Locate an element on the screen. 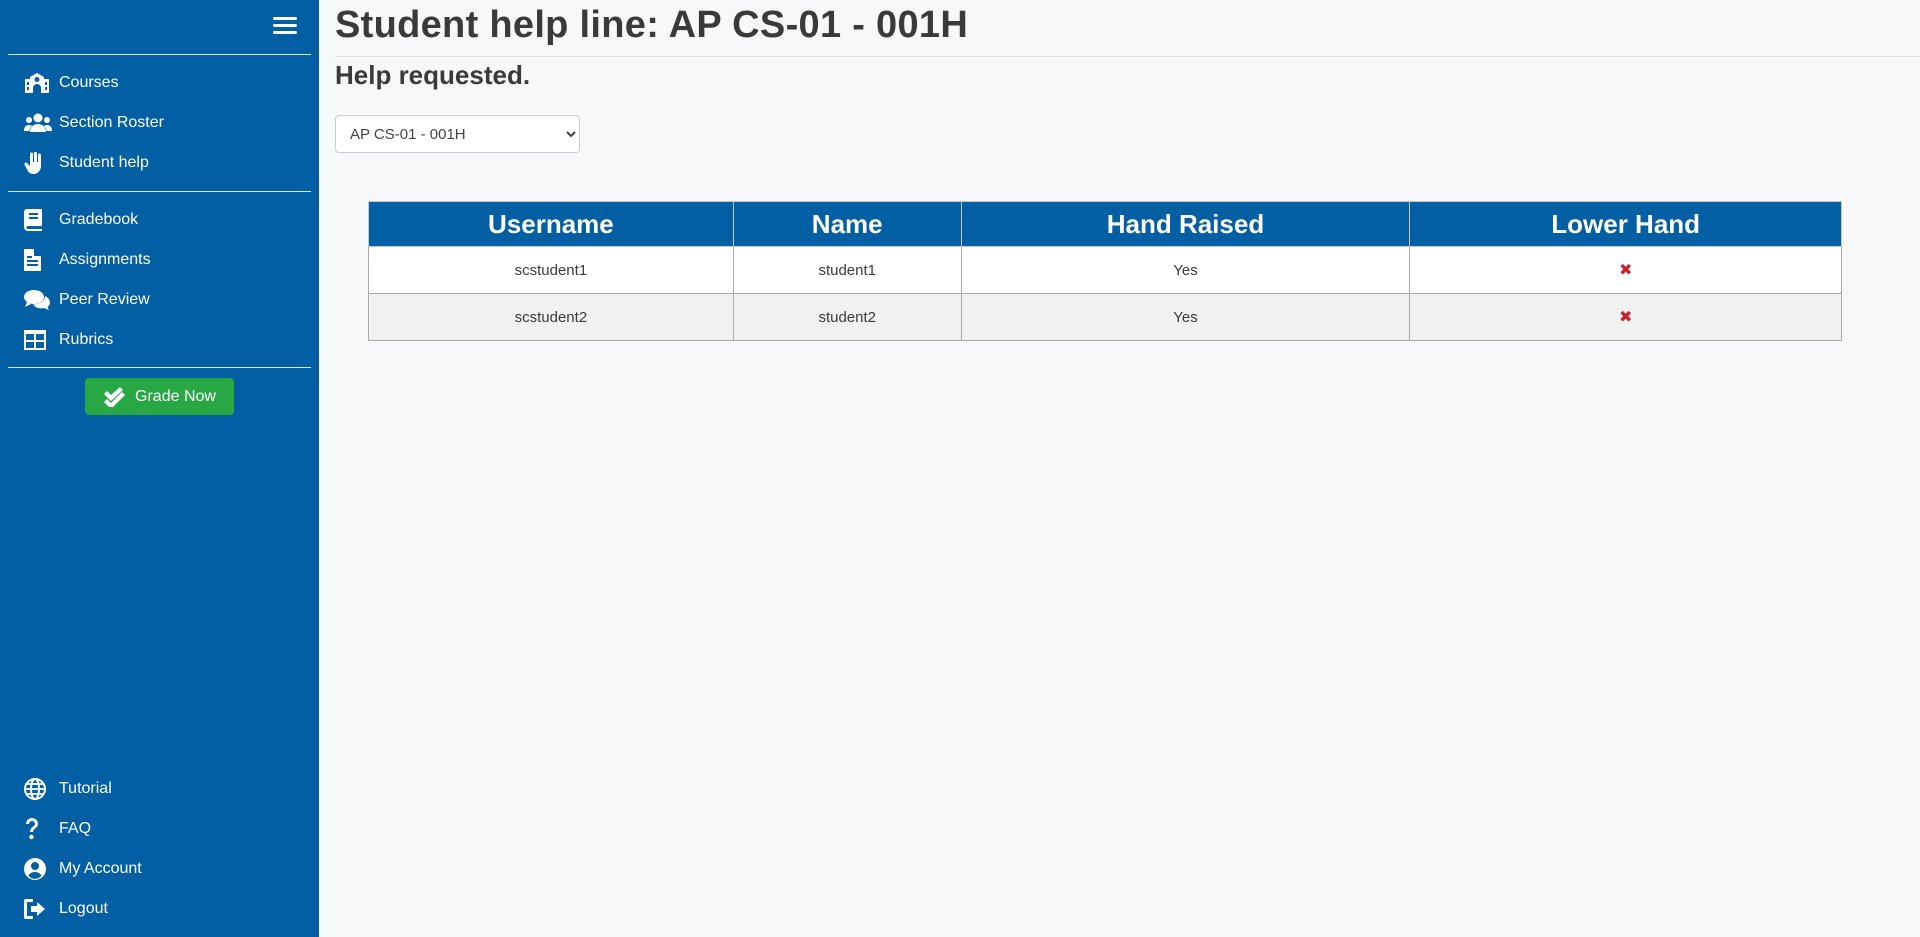 This screenshot has width=1920, height=937. column-header-name: Name is located at coordinates (847, 224).